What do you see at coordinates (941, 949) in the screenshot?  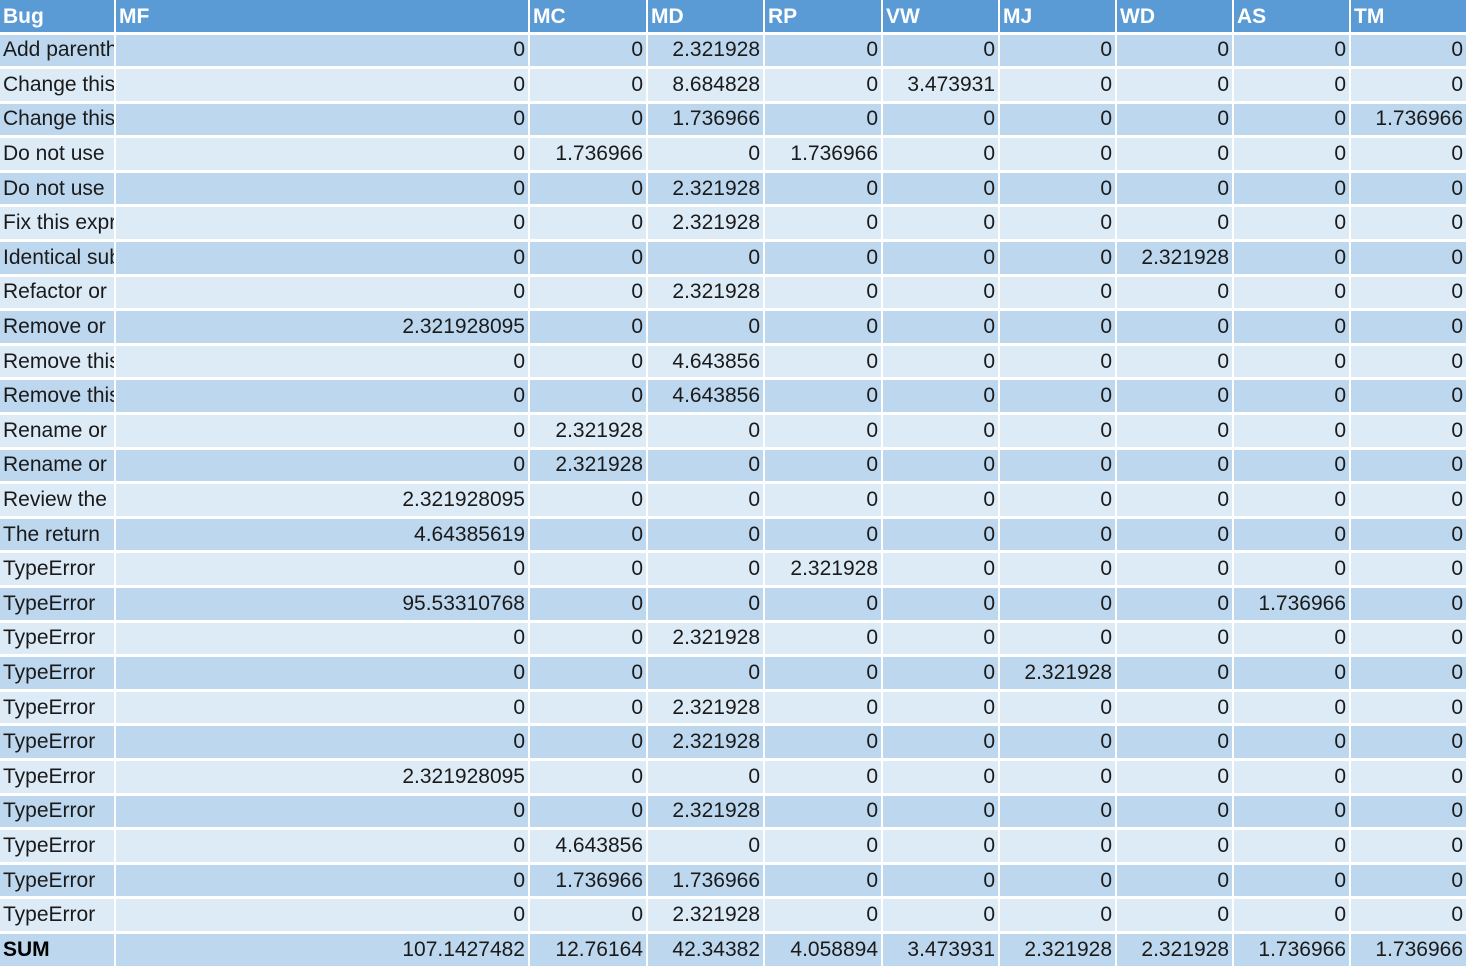 I see `sum-cell-vw: 3.473931` at bounding box center [941, 949].